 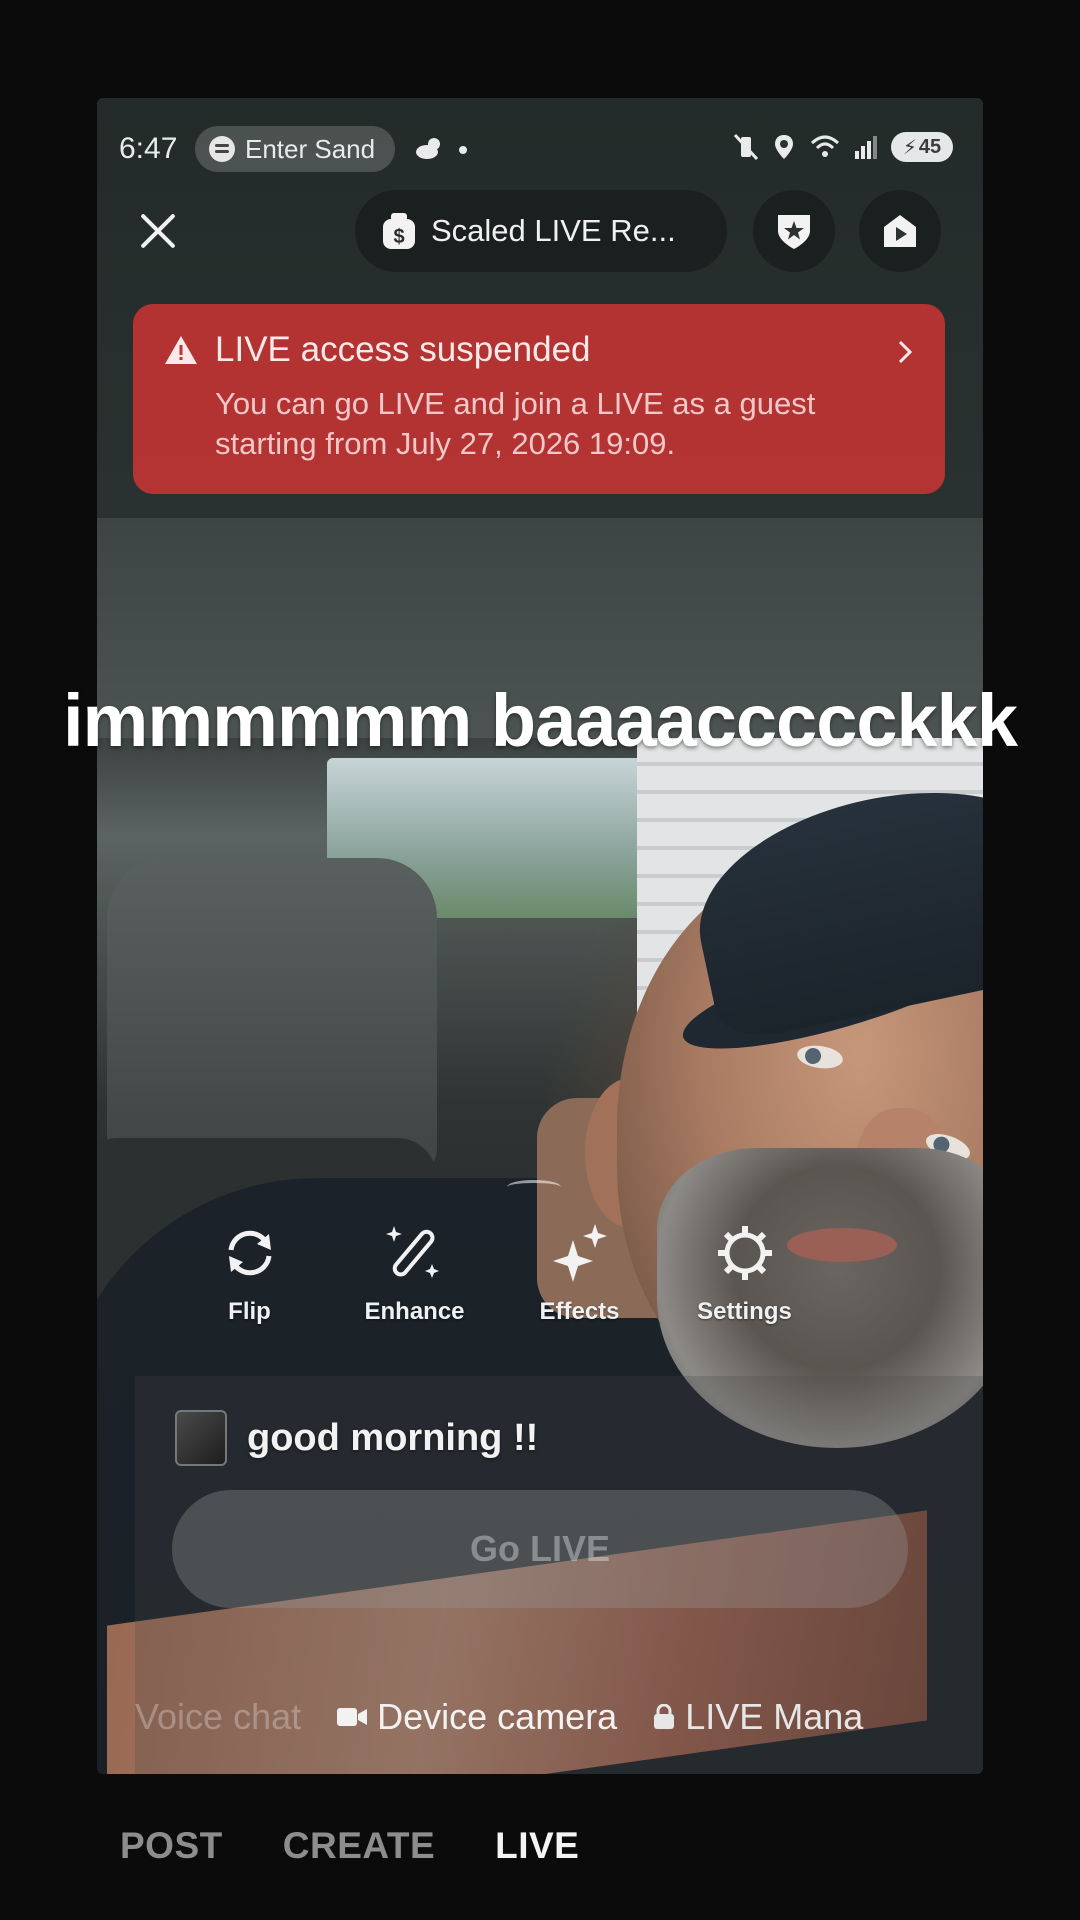 I want to click on flip-button: Flip, so click(x=249, y=1280).